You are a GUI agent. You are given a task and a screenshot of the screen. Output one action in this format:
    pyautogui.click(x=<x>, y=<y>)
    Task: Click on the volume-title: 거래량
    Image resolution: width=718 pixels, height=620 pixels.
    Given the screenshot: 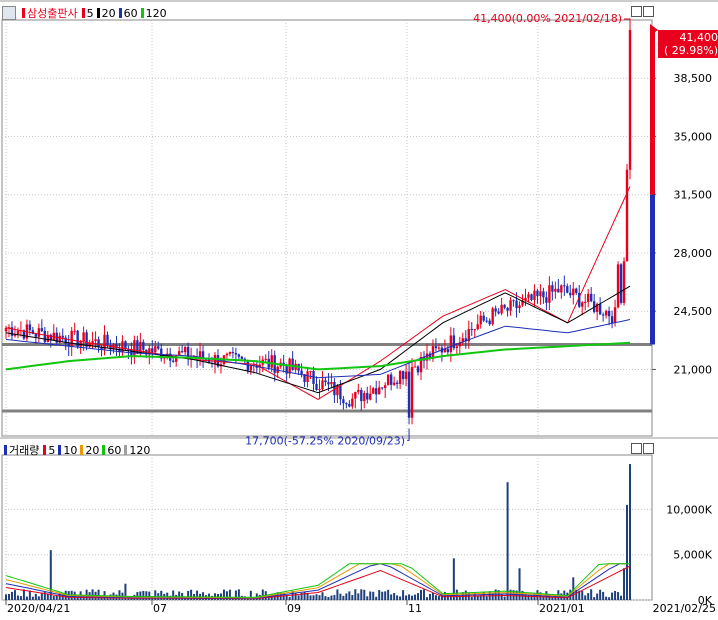 What is the action you would take?
    pyautogui.click(x=24, y=450)
    